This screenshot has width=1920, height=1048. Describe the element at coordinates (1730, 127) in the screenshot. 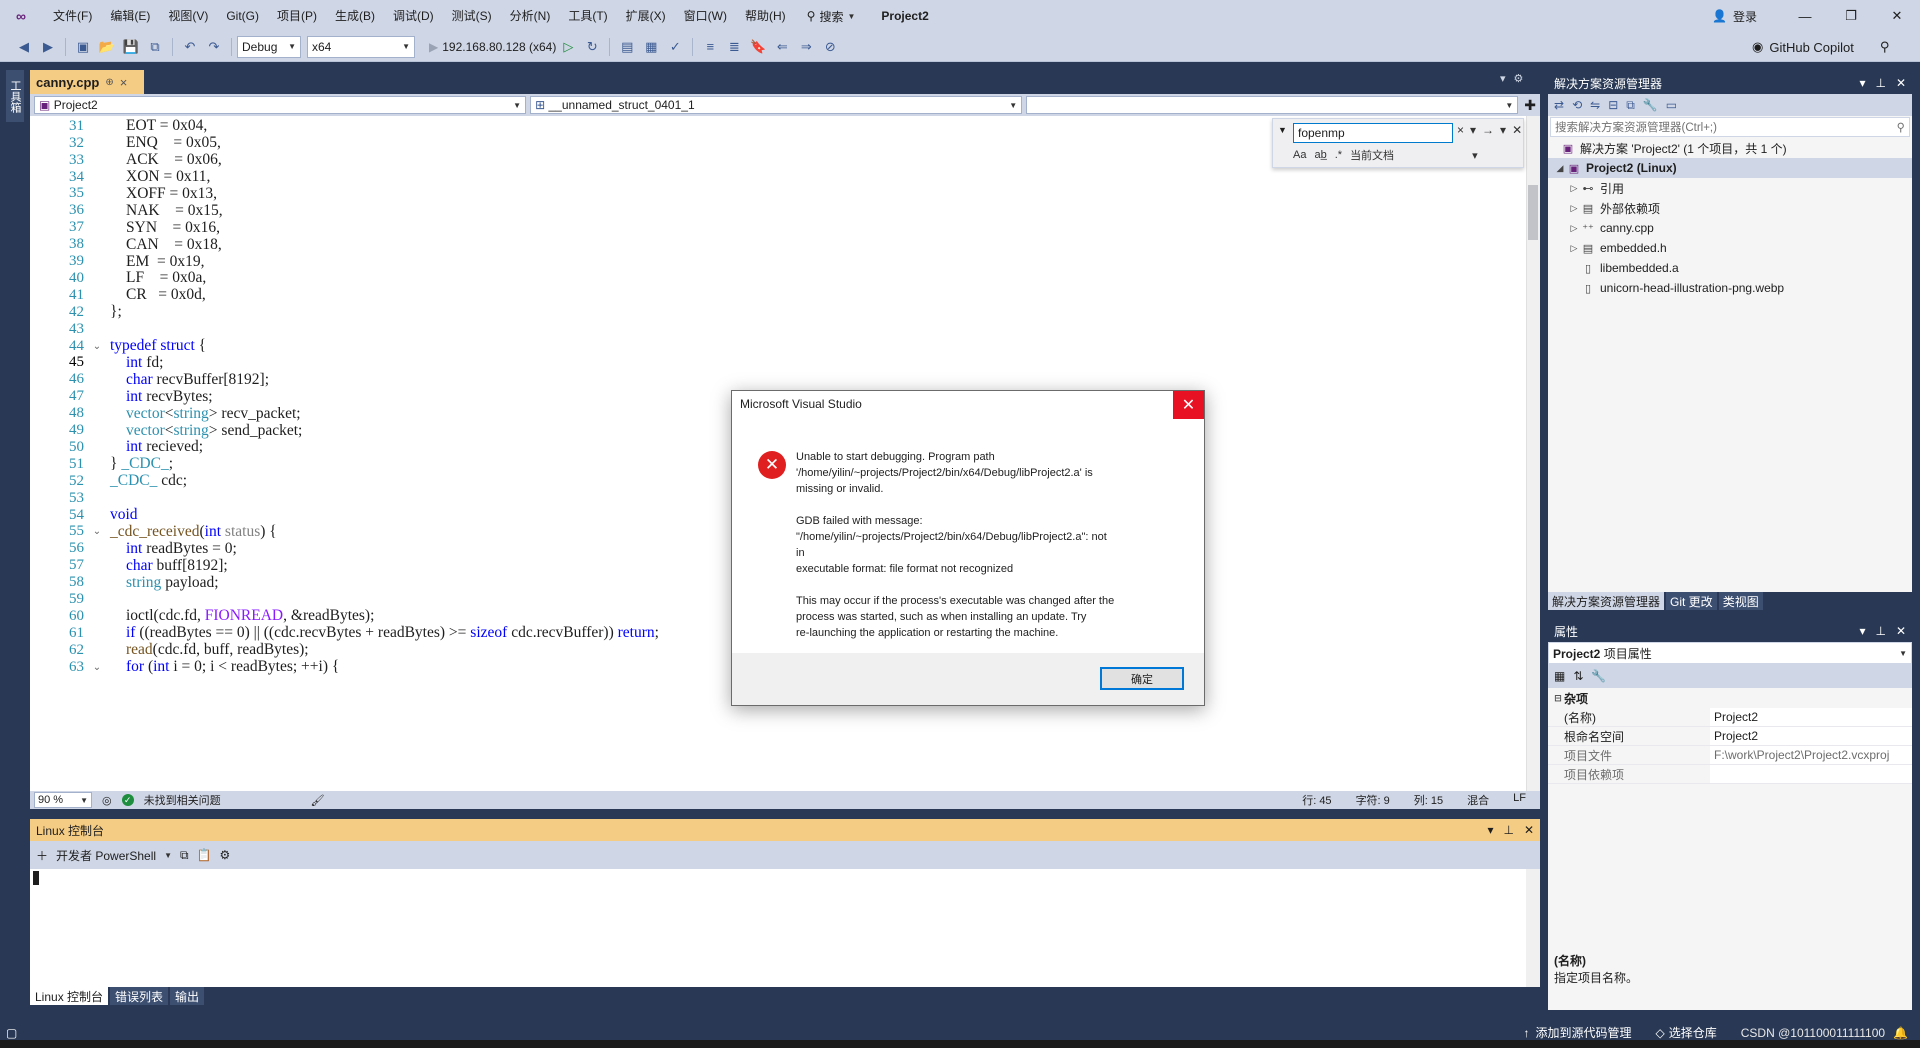

I see `solution-search-input: 搜索解决方案资源管理器(Ctrl+;) ⚲` at that location.